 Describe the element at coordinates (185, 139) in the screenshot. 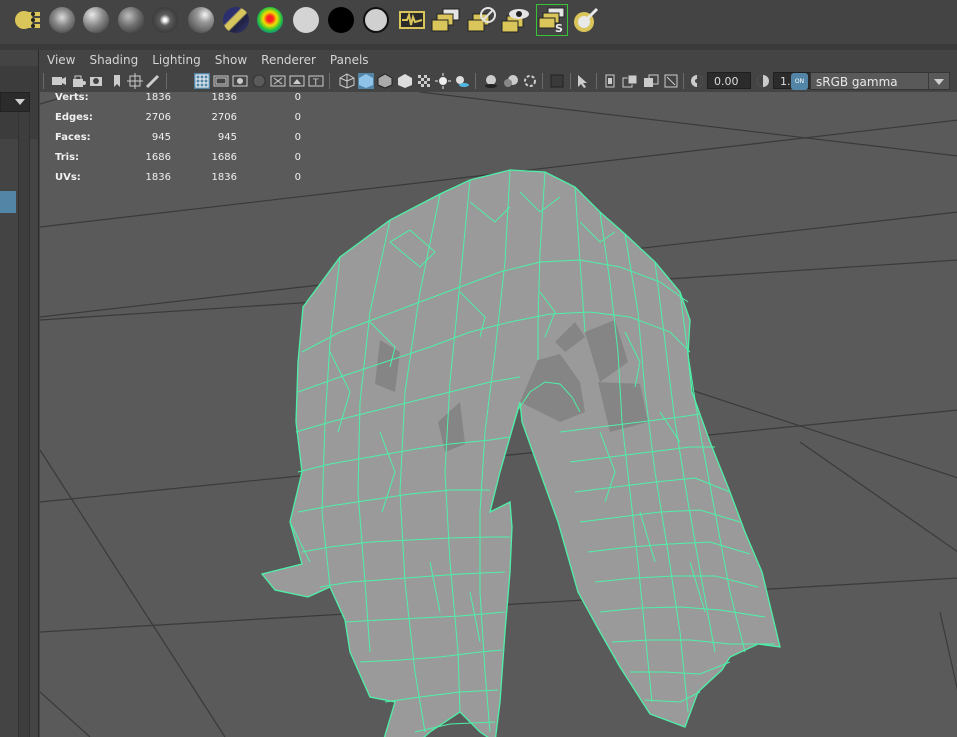

I see `hud-row-faces: Faces: 945 945 0` at that location.